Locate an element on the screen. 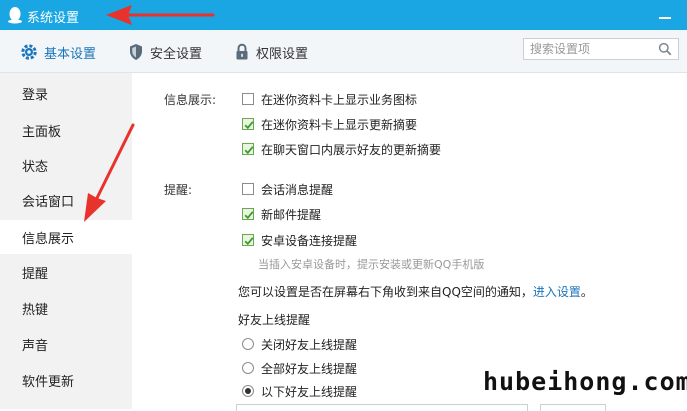  option-chat-message-reminder: 会话消息提醒 is located at coordinates (287, 189).